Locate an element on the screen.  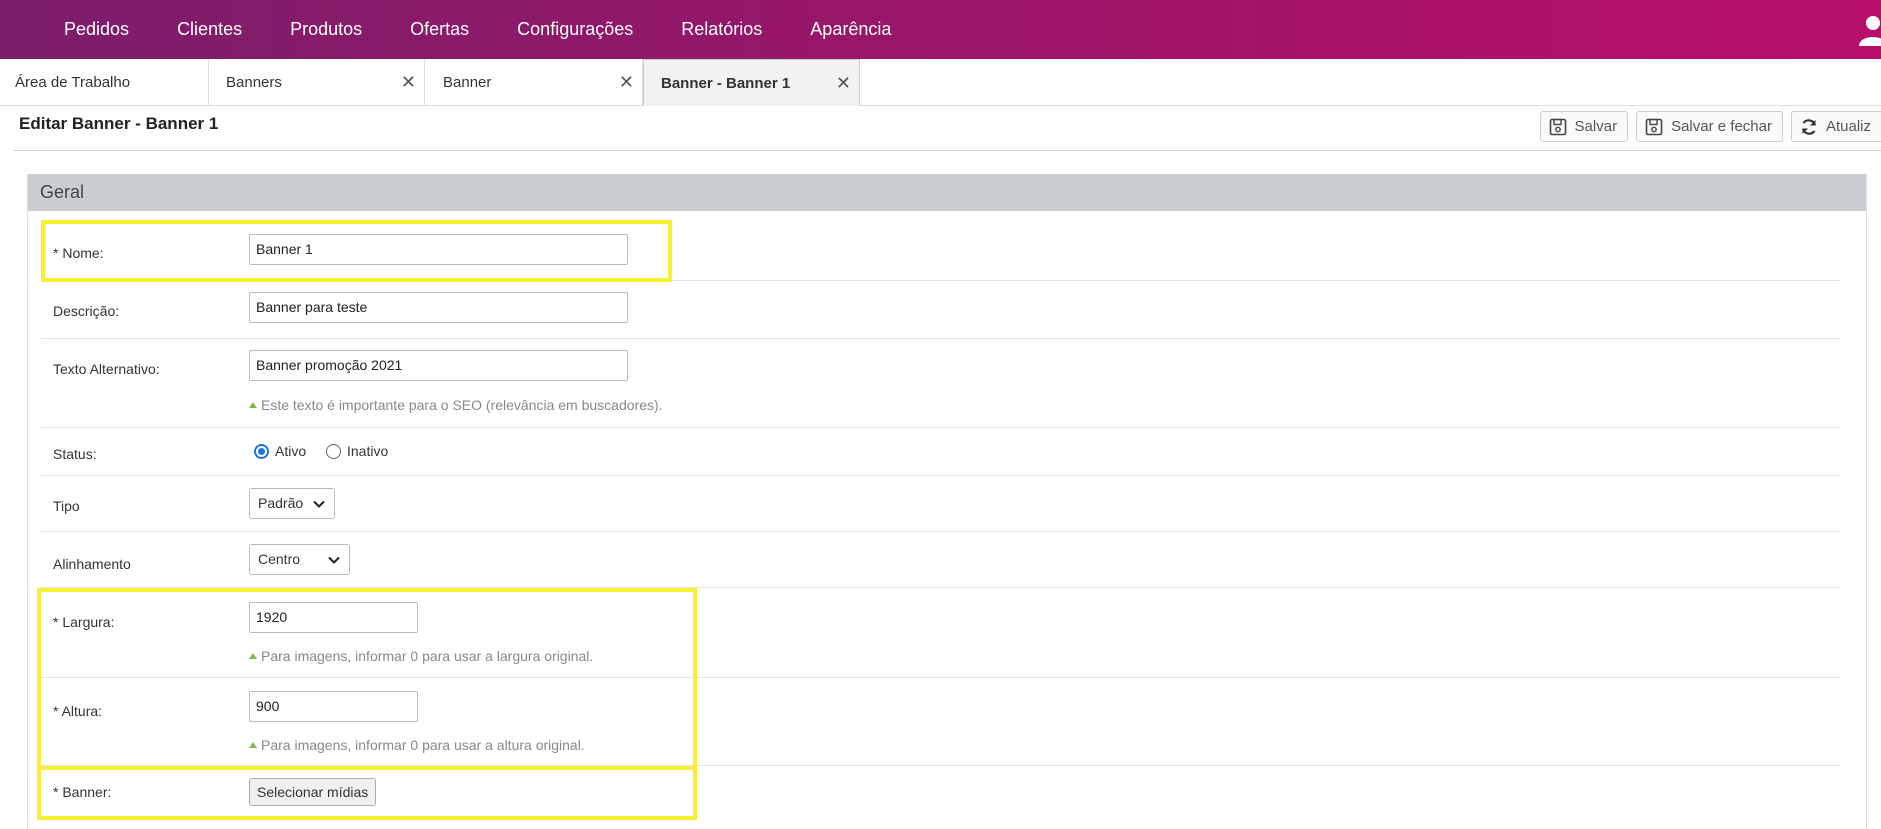
alinhamento-label: Alinhamento is located at coordinates (92, 564).